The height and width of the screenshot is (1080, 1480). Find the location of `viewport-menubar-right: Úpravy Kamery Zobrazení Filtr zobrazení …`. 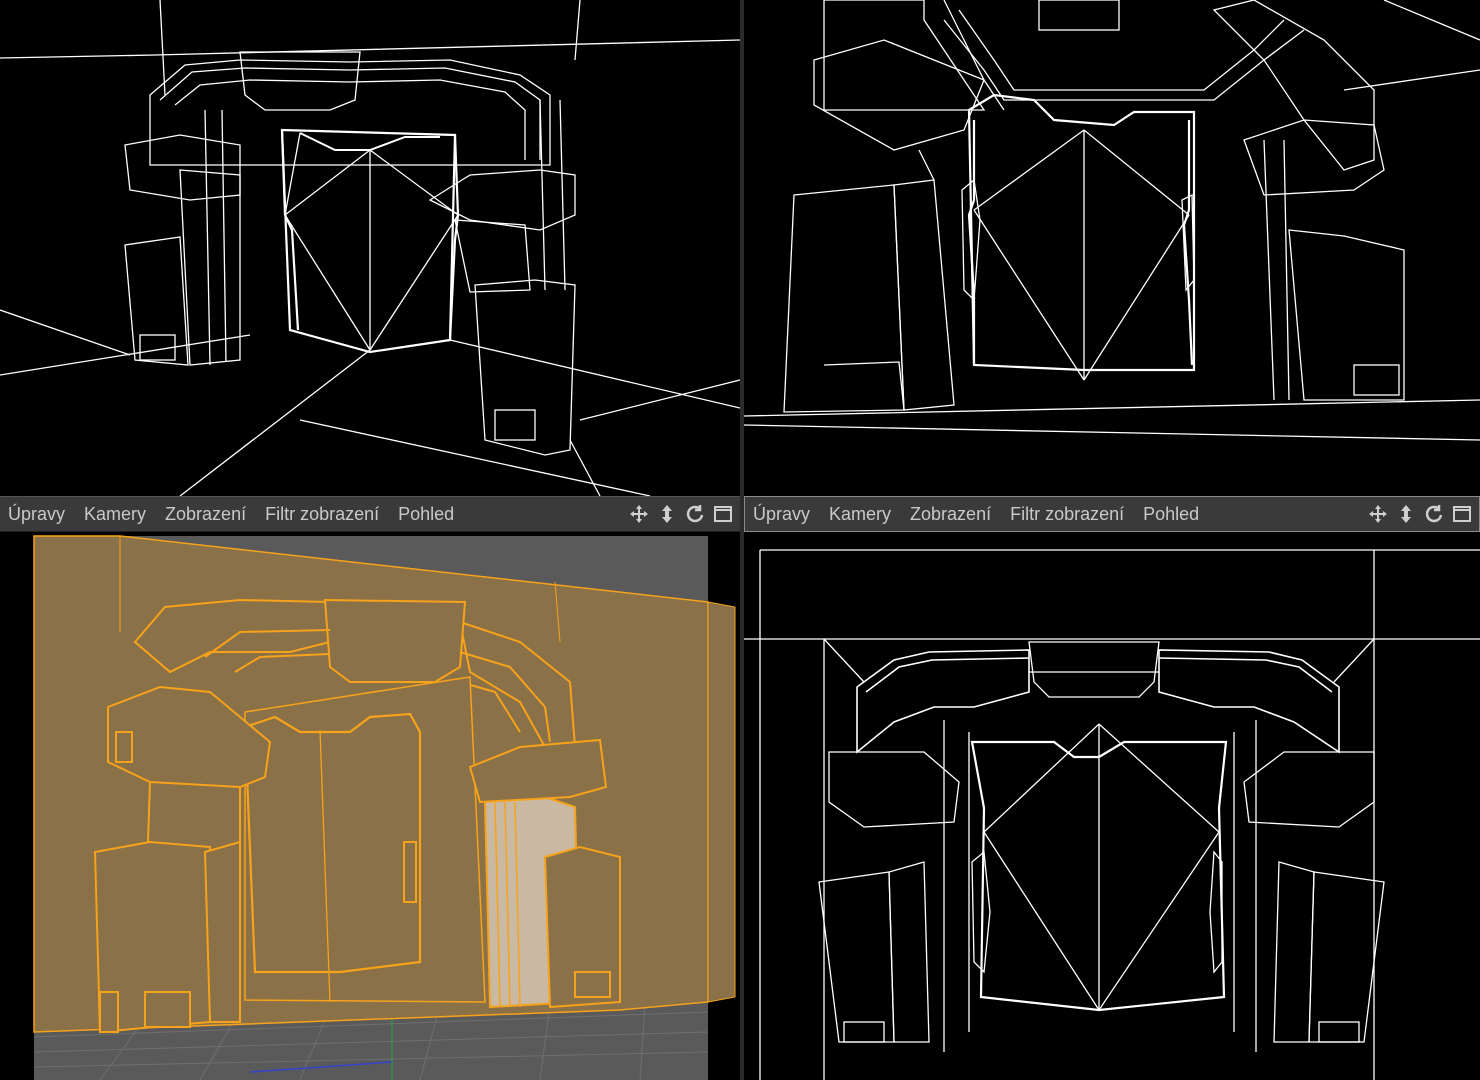

viewport-menubar-right: Úpravy Kamery Zobrazení Filtr zobrazení … is located at coordinates (1112, 514).